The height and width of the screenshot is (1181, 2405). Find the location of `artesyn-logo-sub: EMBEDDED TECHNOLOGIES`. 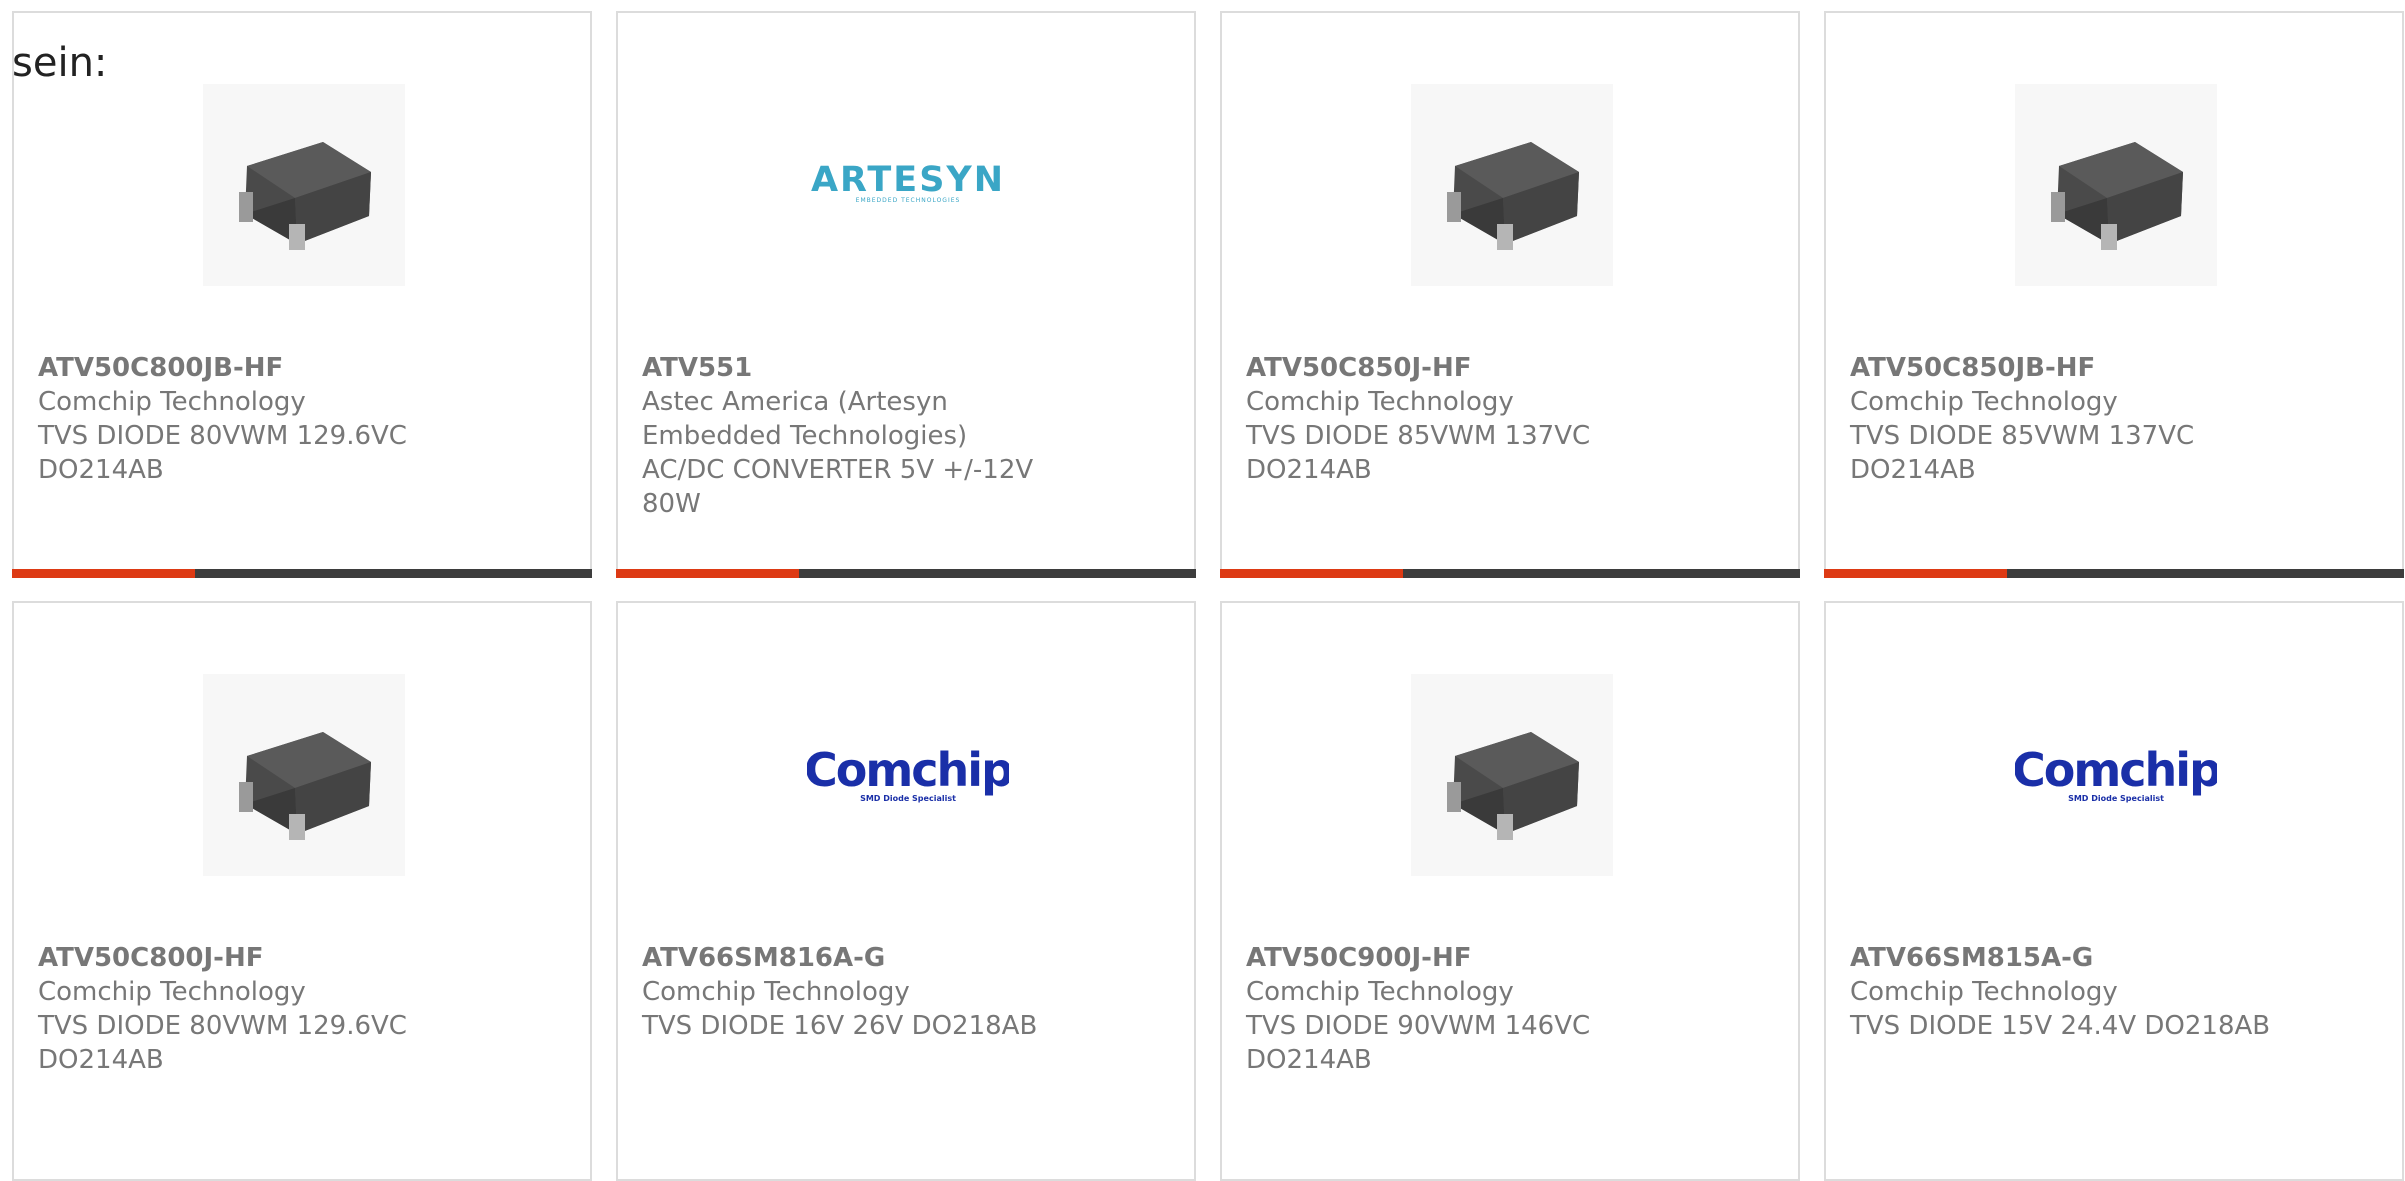

artesyn-logo-sub: EMBEDDED TECHNOLOGIES is located at coordinates (908, 200).